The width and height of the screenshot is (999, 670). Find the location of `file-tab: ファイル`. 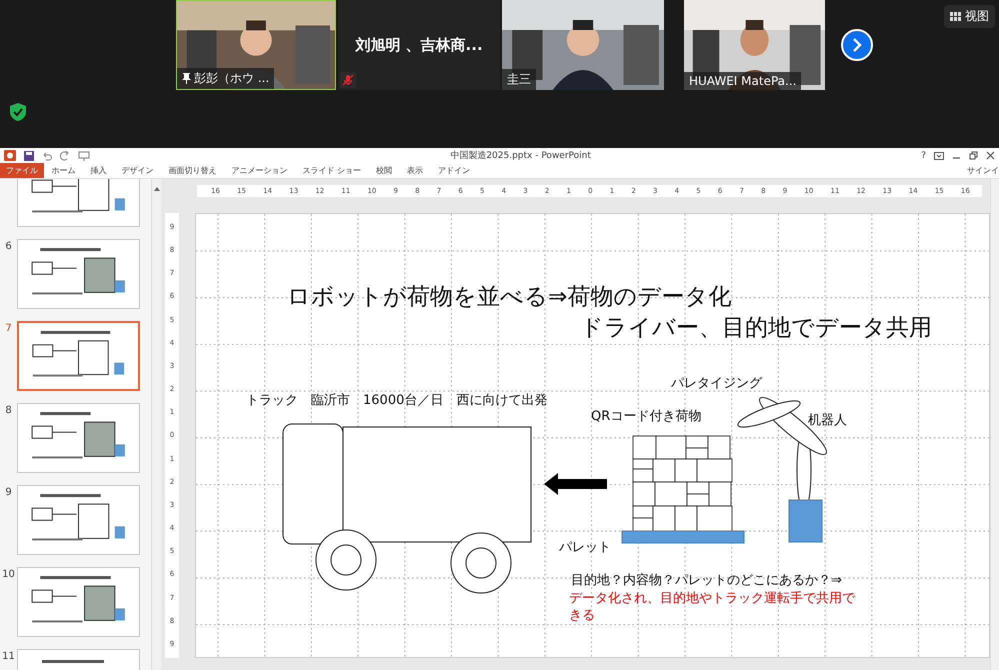

file-tab: ファイル is located at coordinates (22, 170).